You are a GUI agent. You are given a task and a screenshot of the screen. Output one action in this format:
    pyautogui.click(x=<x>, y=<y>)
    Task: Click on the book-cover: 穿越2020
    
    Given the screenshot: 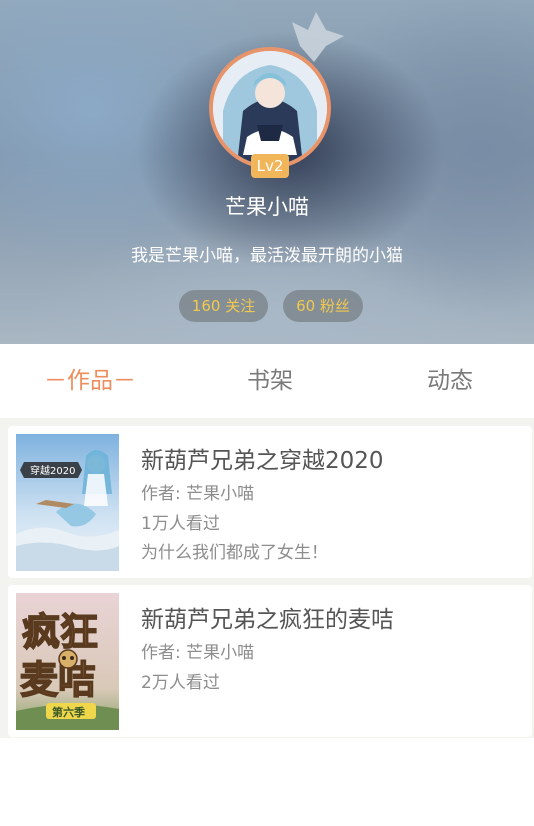 What is the action you would take?
    pyautogui.click(x=67, y=502)
    